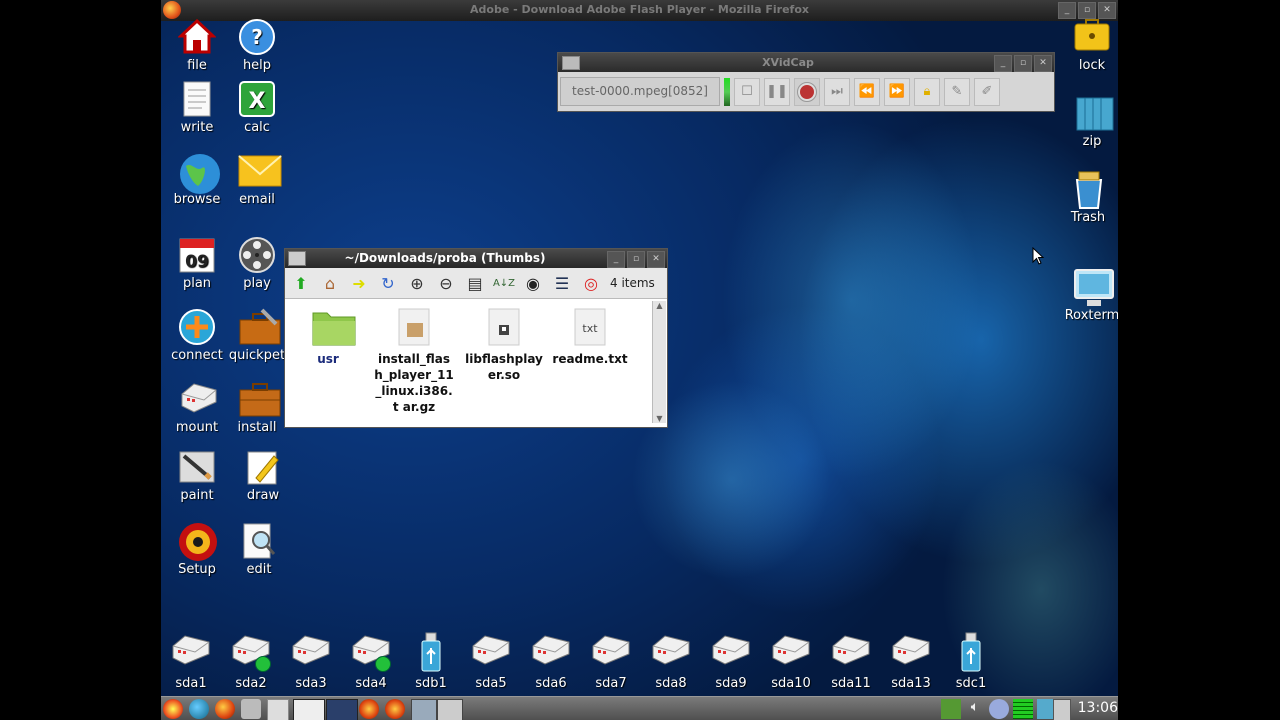  What do you see at coordinates (533, 283) in the screenshot?
I see `eye-icon: ◉` at bounding box center [533, 283].